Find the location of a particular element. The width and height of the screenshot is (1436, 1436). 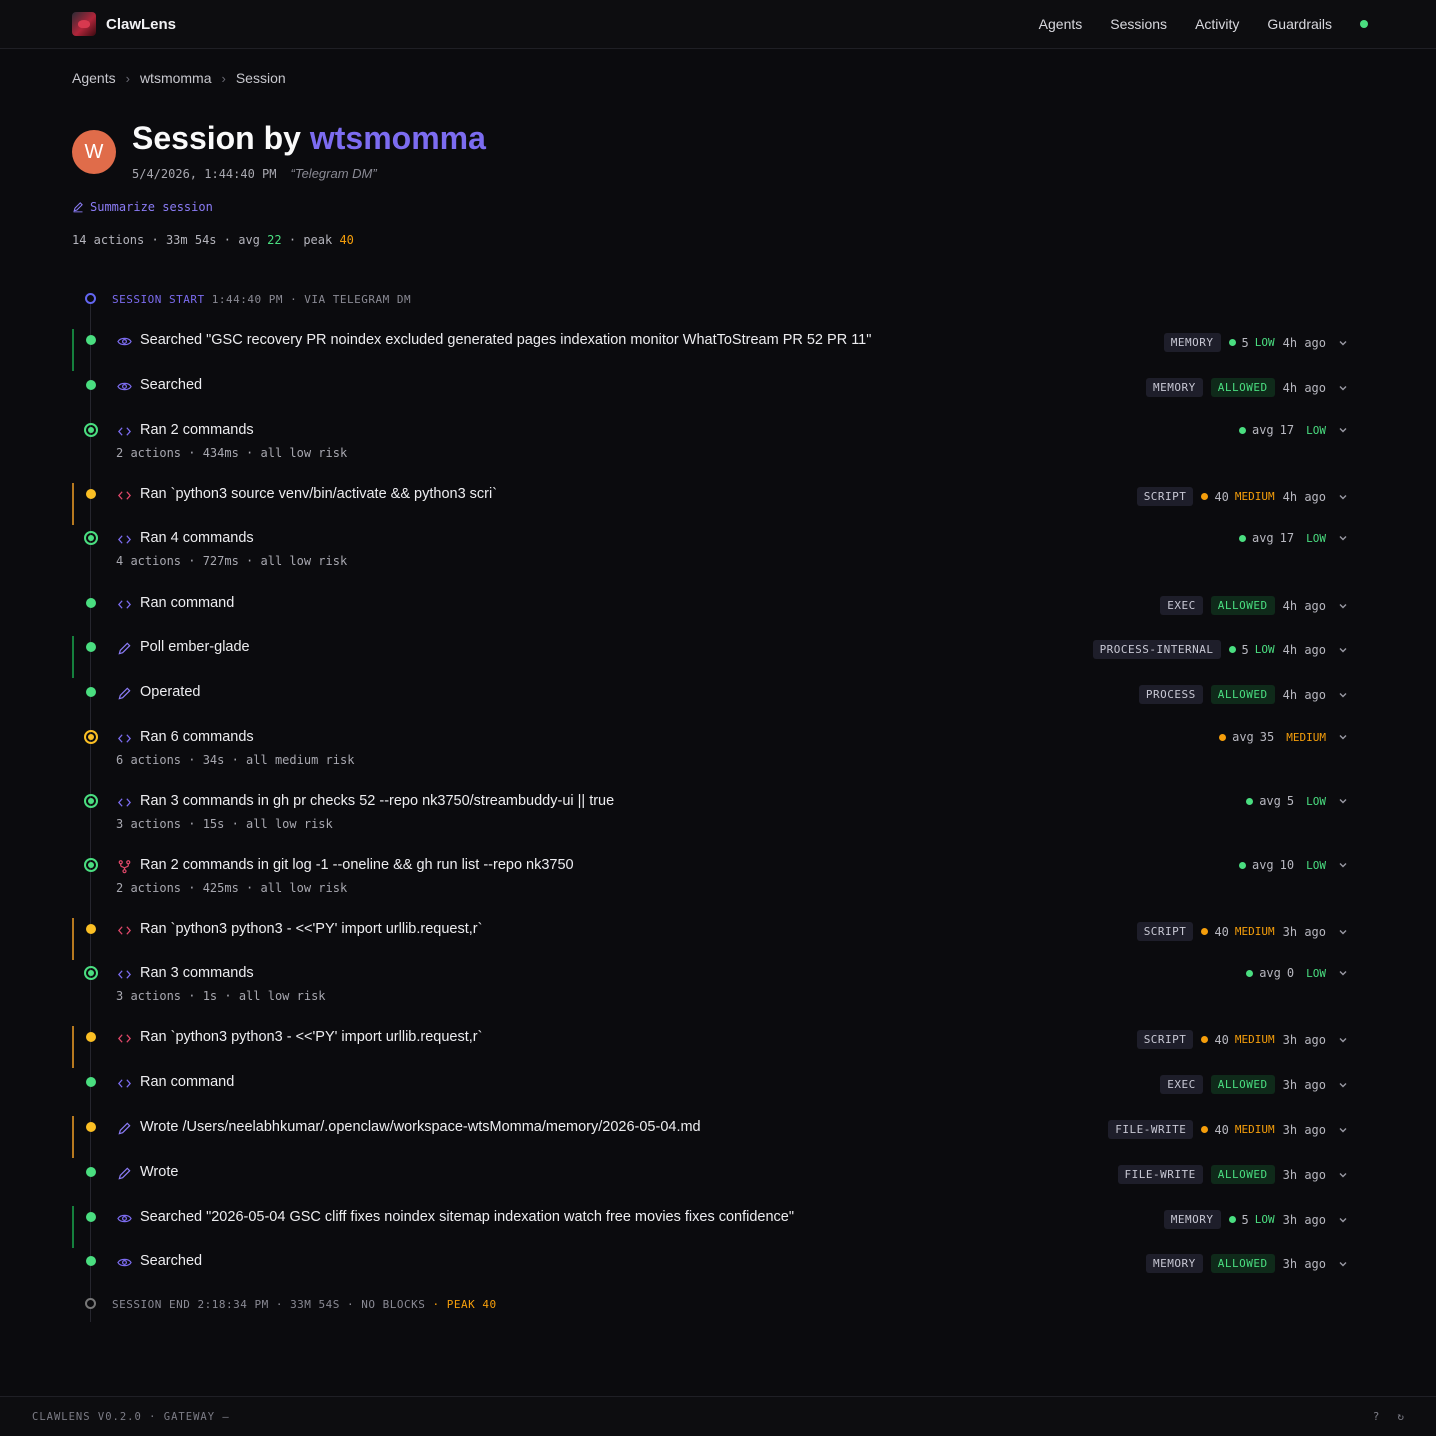

timeline-row: Ran command EXEC ALLOWED 4h ago is located at coordinates (714, 613).